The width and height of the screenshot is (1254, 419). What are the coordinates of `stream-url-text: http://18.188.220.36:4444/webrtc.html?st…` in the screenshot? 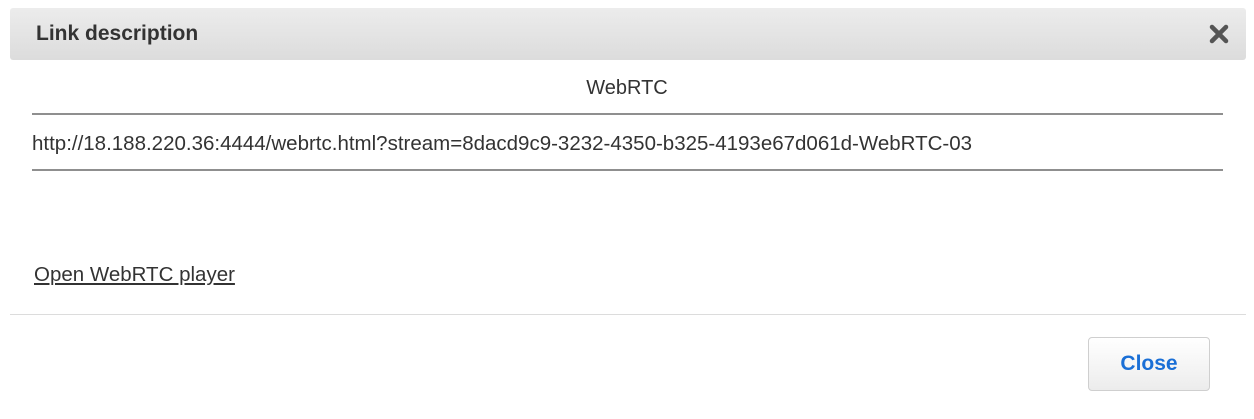 It's located at (627, 144).